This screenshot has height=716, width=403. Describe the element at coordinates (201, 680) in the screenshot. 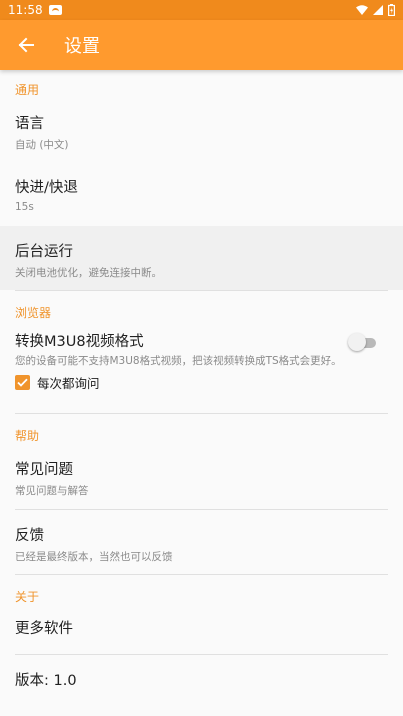

I see `pref-version: 版本: 1.0` at that location.